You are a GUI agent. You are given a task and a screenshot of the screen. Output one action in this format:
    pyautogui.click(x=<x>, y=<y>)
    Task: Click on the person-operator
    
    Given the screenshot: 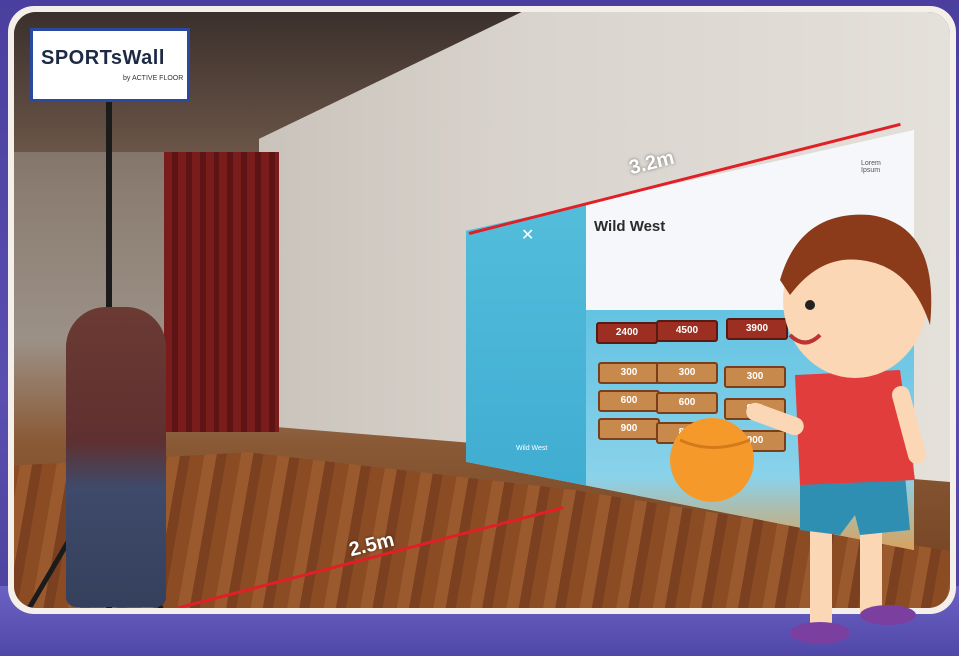 What is the action you would take?
    pyautogui.click(x=116, y=457)
    